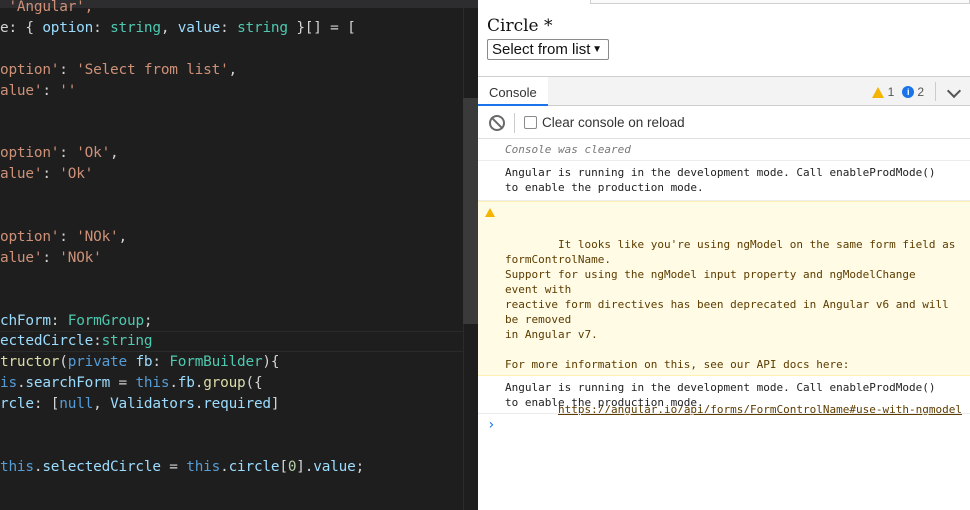  I want to click on toolbar-separator, so click(514, 123).